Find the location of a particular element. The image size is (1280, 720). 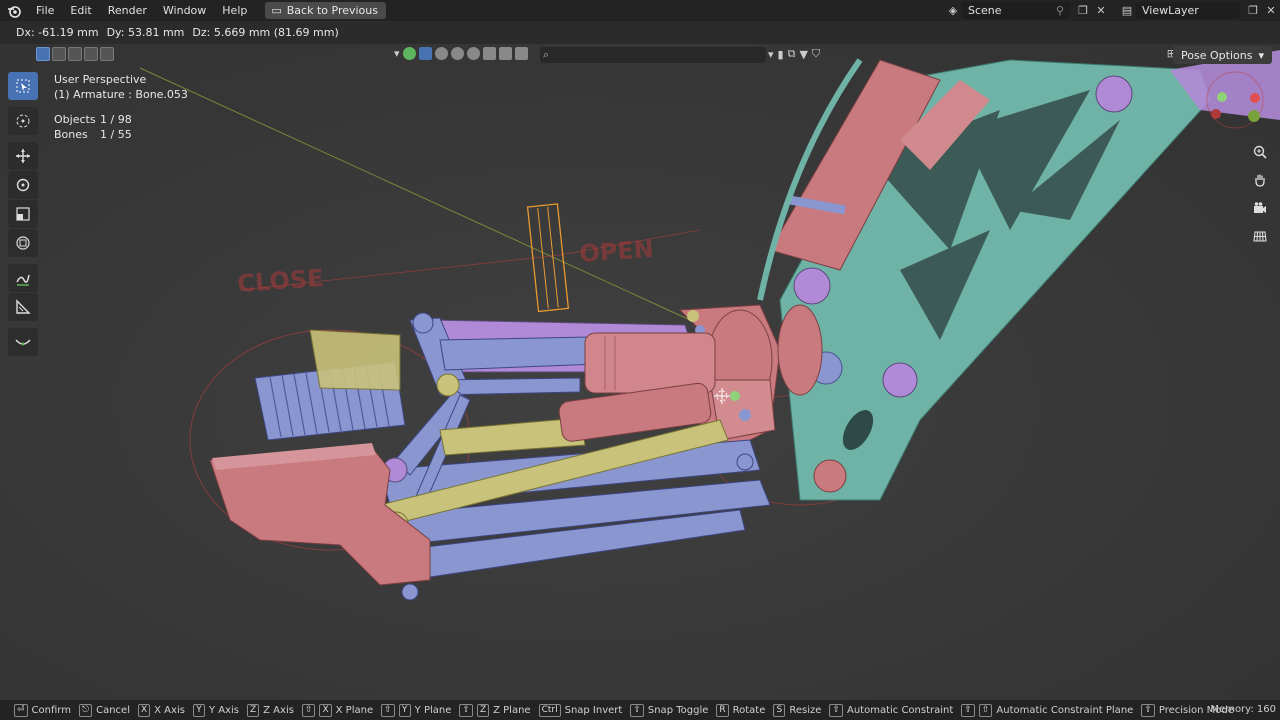

viewport-header: ▾ ⌕ ▾ ▮ ⧉ ▼ ⛉ ⊞ ✕ Pose Options ▾ is located at coordinates (640, 55).